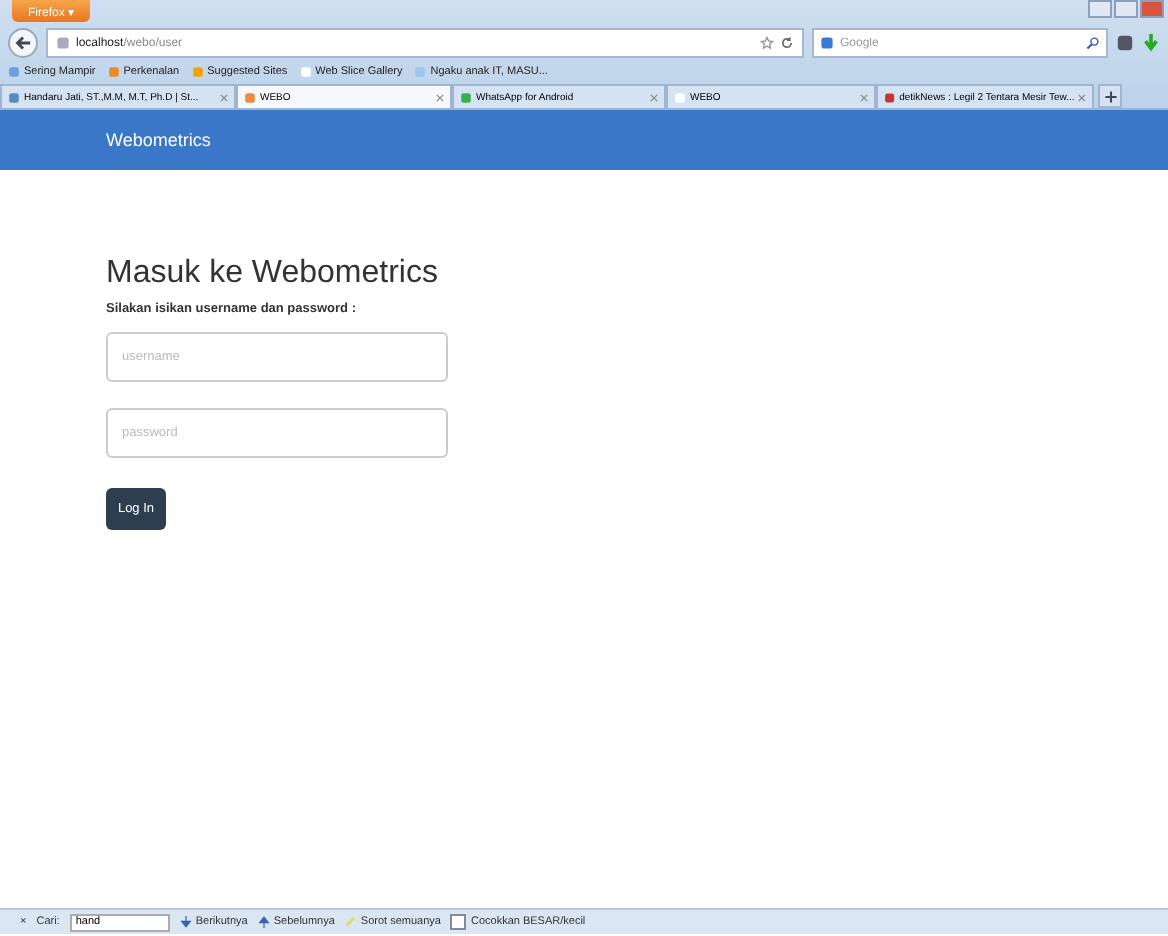  What do you see at coordinates (787, 43) in the screenshot?
I see `reload-icon` at bounding box center [787, 43].